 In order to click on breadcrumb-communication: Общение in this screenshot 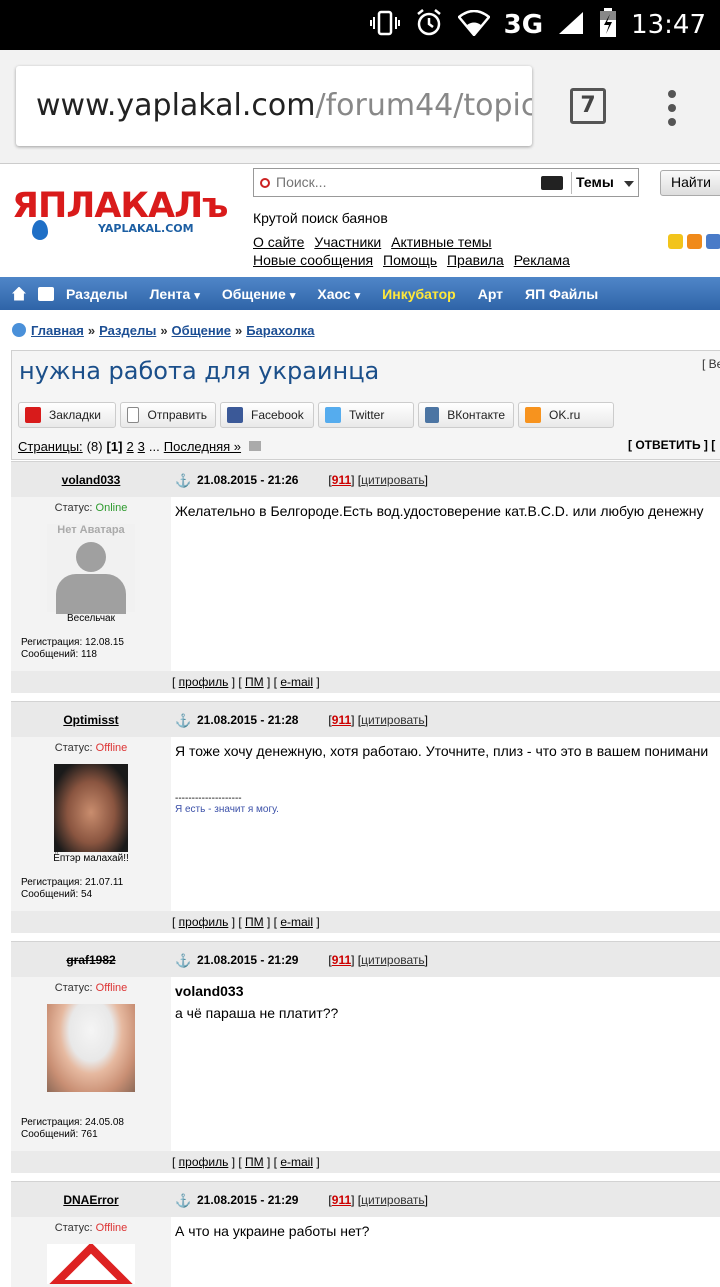, I will do `click(201, 330)`.